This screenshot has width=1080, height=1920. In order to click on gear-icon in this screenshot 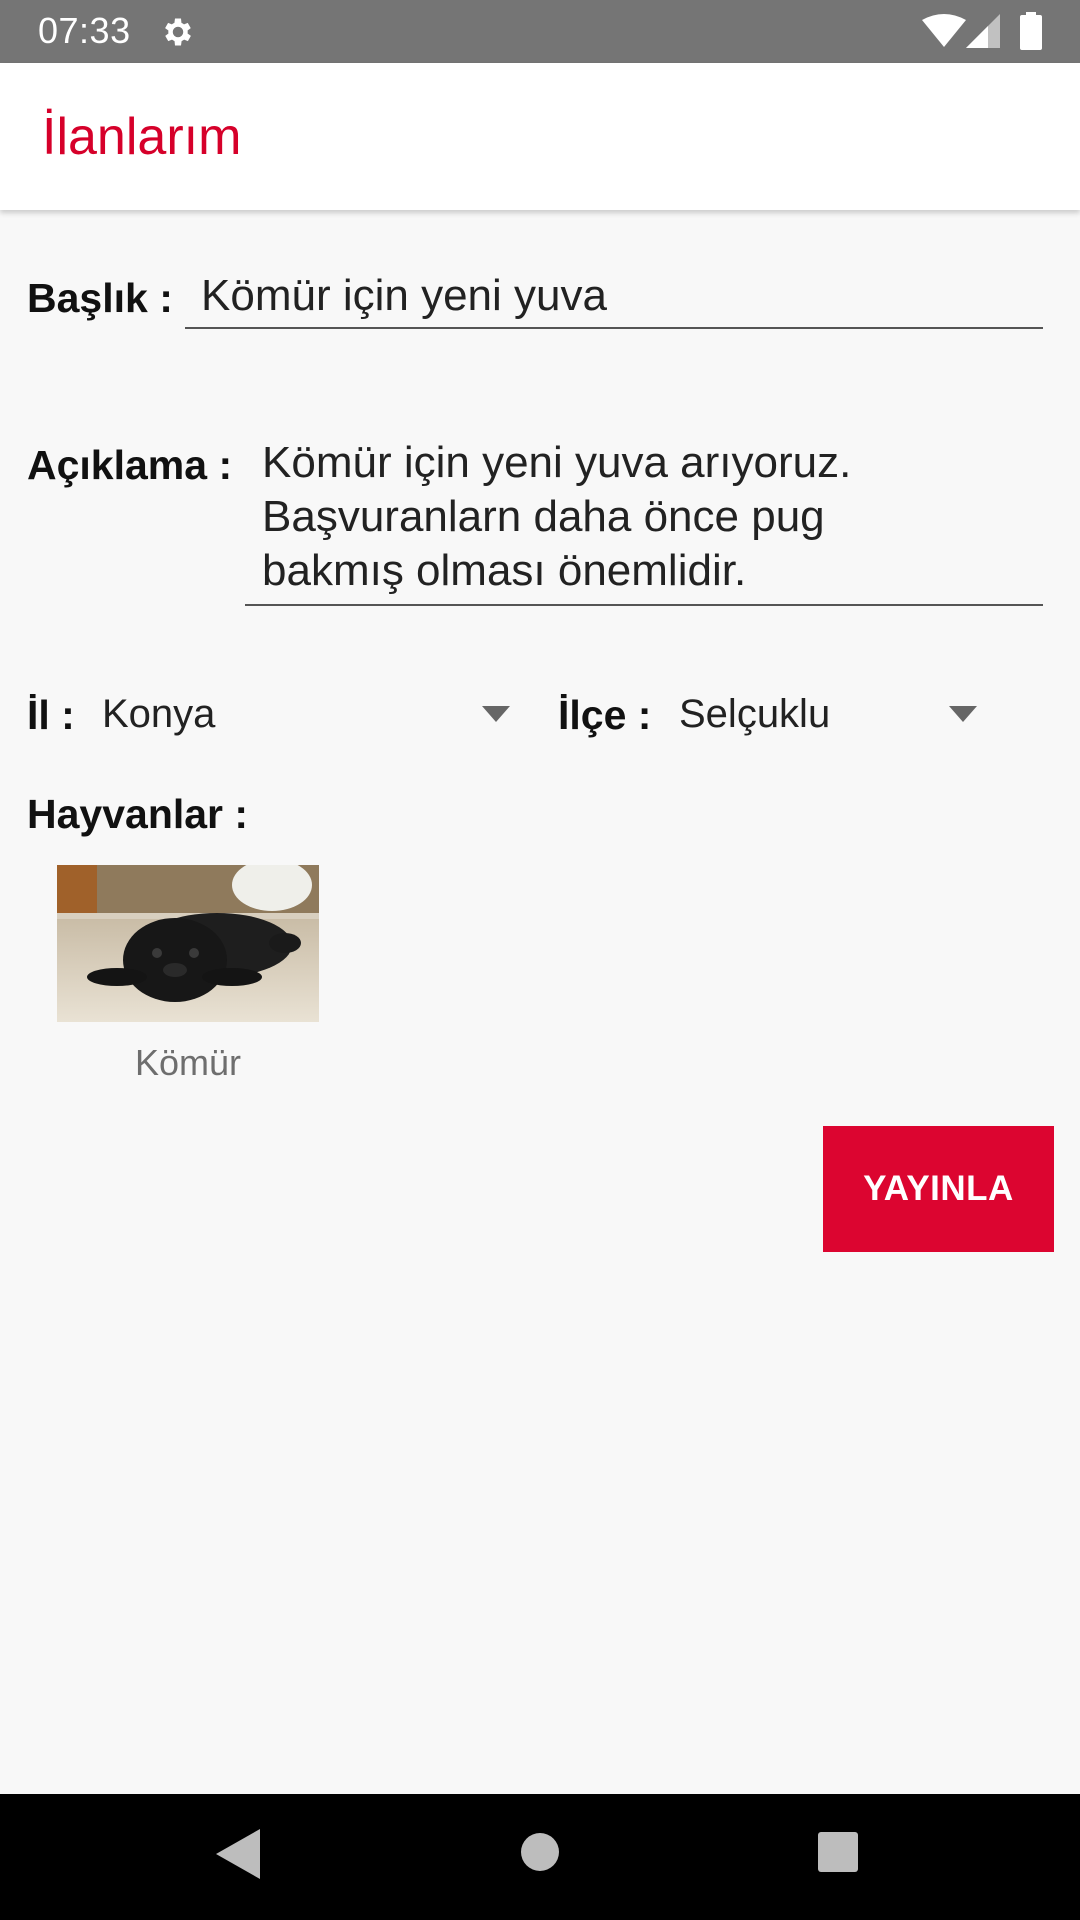, I will do `click(178, 32)`.